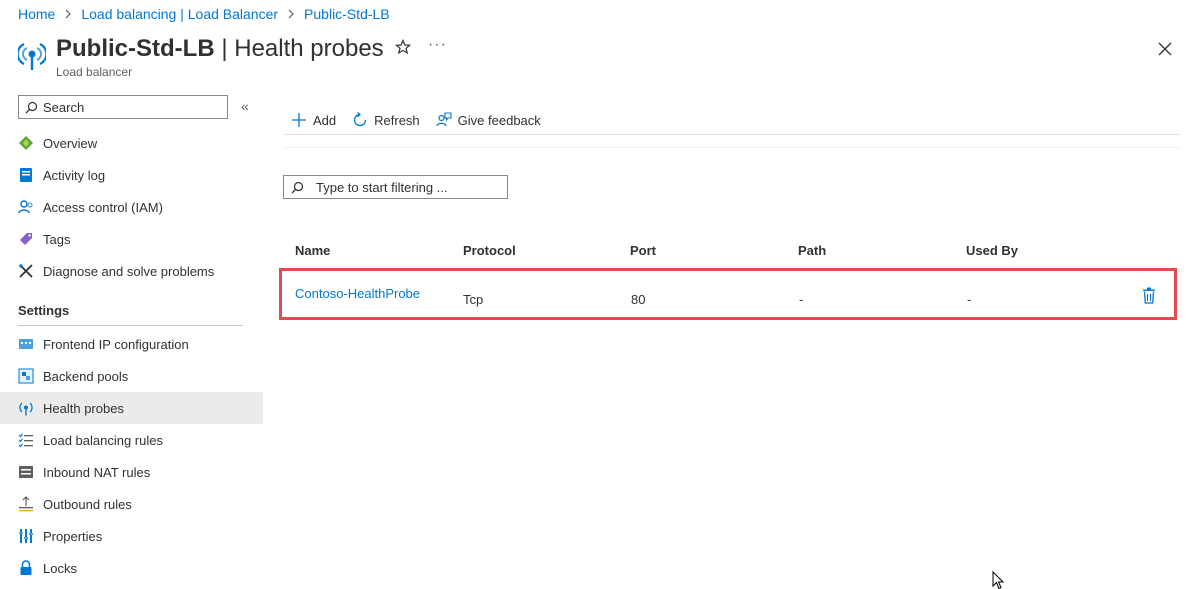 This screenshot has height=589, width=1190. Describe the element at coordinates (131, 472) in the screenshot. I see `sidebar-item-inbound-nat: Inbound NAT rules` at that location.